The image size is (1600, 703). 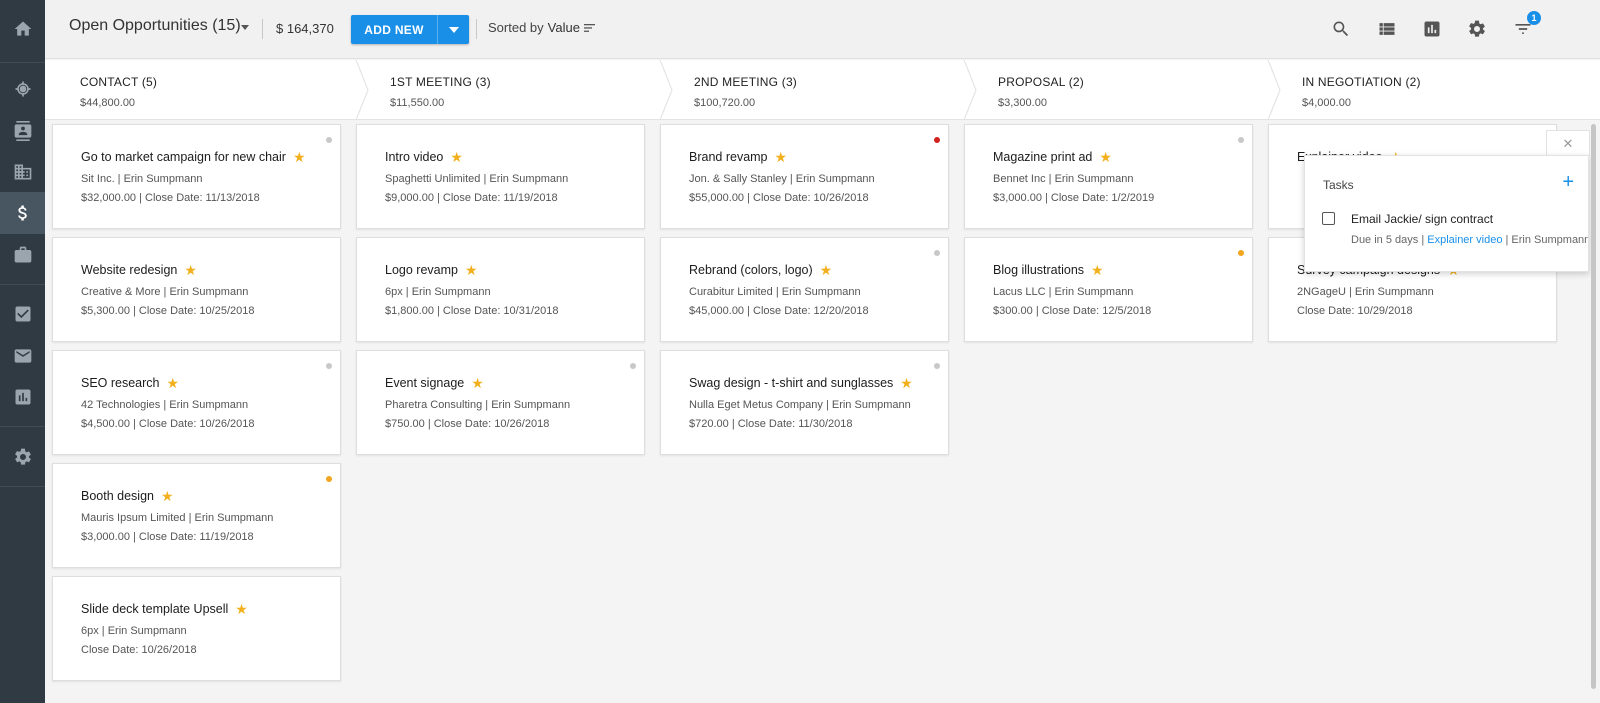 I want to click on card-company-owner: Creative & More | Erin Sumpmann, so click(x=165, y=292).